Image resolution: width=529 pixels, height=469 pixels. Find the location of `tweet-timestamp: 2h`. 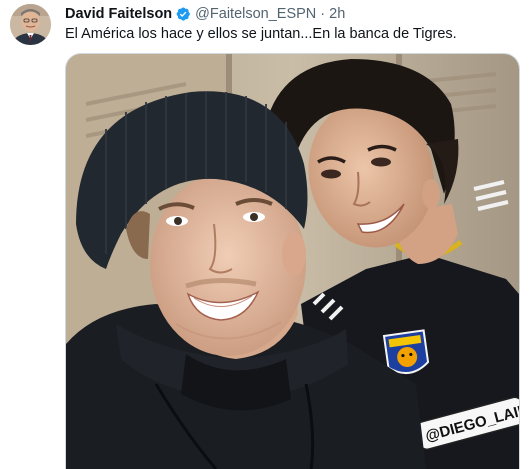

tweet-timestamp: 2h is located at coordinates (337, 14).